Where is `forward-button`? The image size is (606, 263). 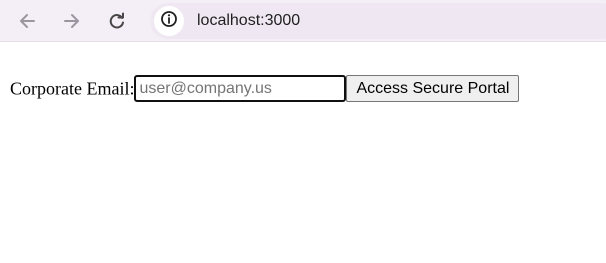
forward-button is located at coordinates (72, 21).